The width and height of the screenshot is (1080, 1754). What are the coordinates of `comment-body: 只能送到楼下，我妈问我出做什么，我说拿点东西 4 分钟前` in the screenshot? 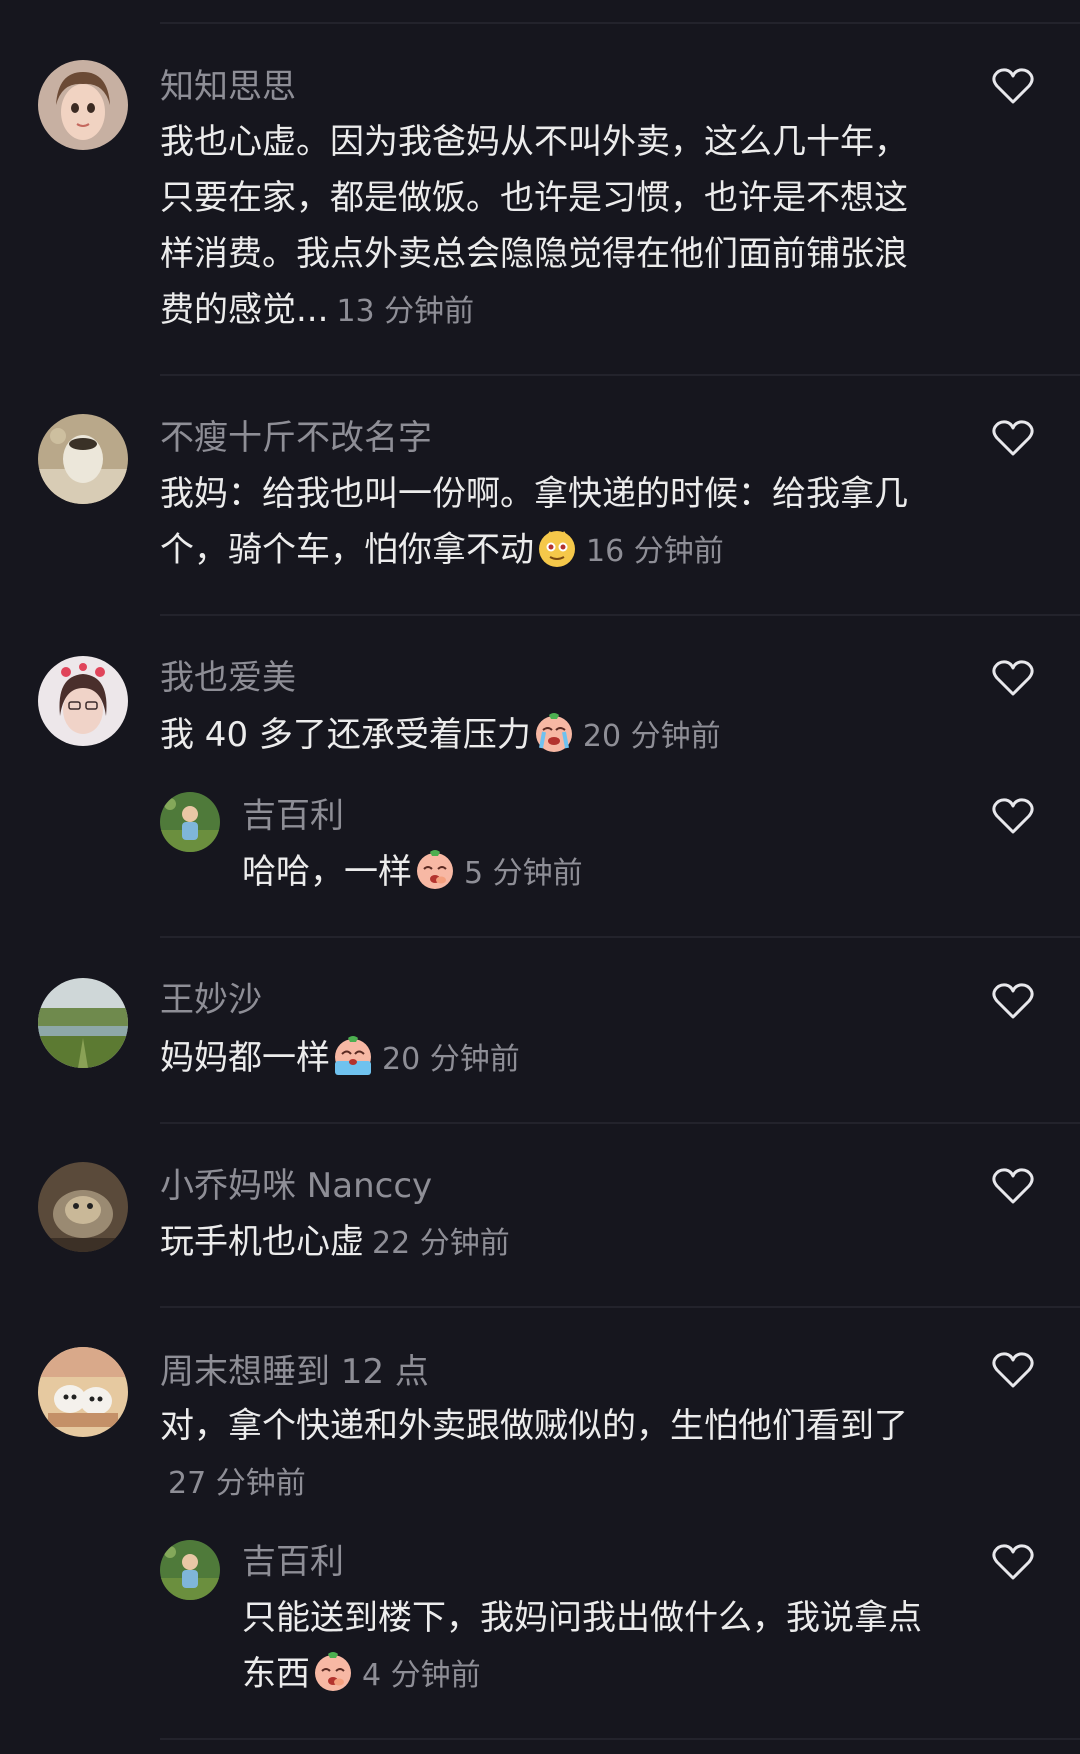 It's located at (592, 1647).